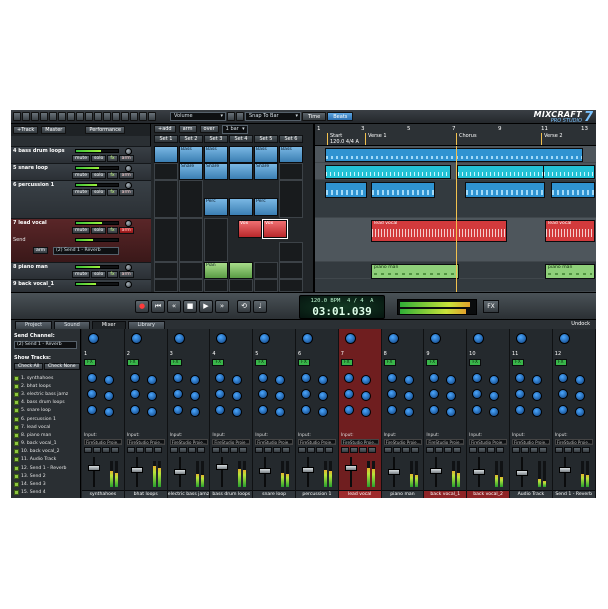 The width and height of the screenshot is (608, 609). What do you see at coordinates (187, 129) in the screenshot?
I see `perf-arm-button: arm` at bounding box center [187, 129].